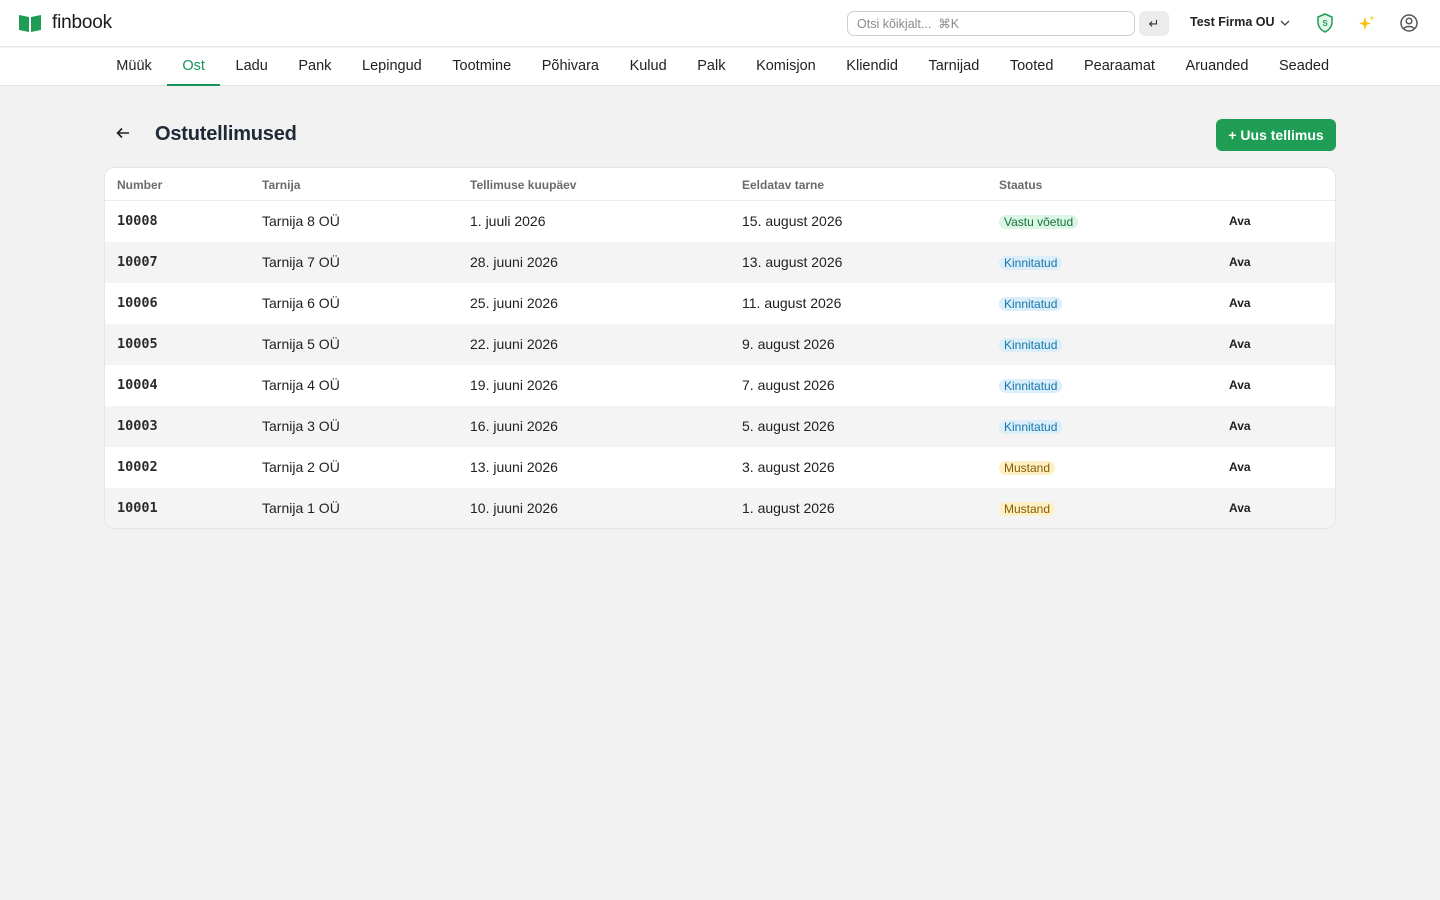 This screenshot has width=1440, height=900. I want to click on cell-number: 10008, so click(137, 221).